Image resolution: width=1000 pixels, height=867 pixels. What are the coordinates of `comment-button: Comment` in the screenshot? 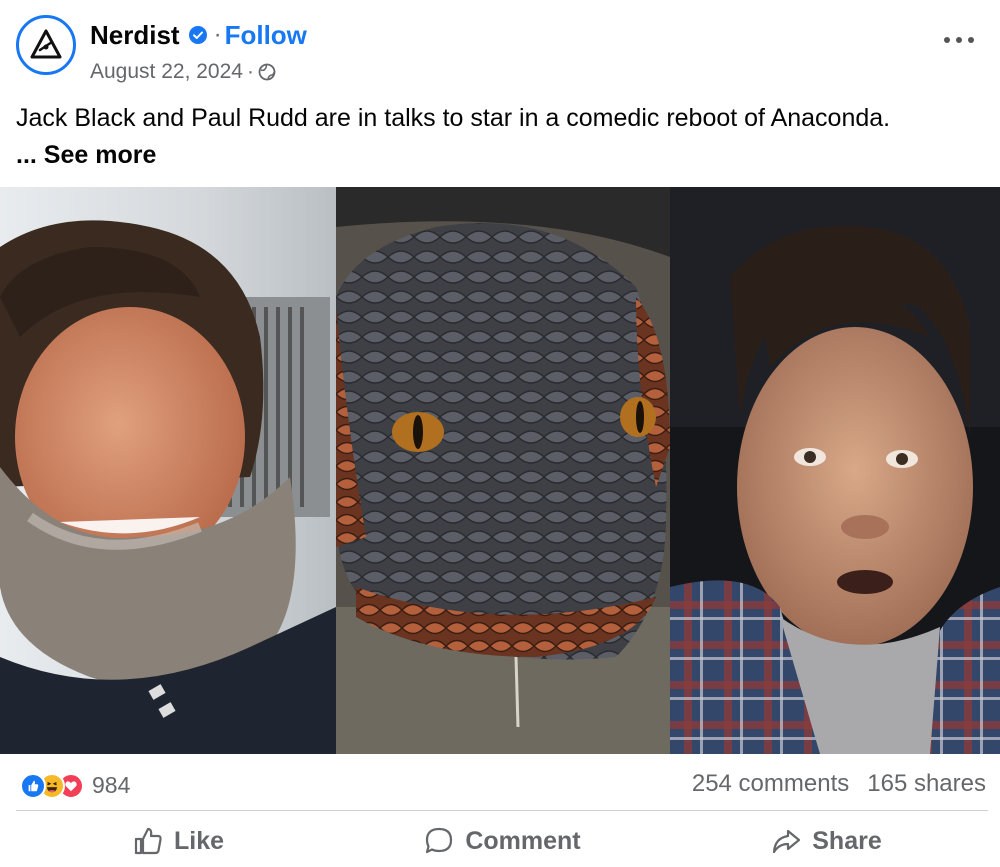 It's located at (502, 841).